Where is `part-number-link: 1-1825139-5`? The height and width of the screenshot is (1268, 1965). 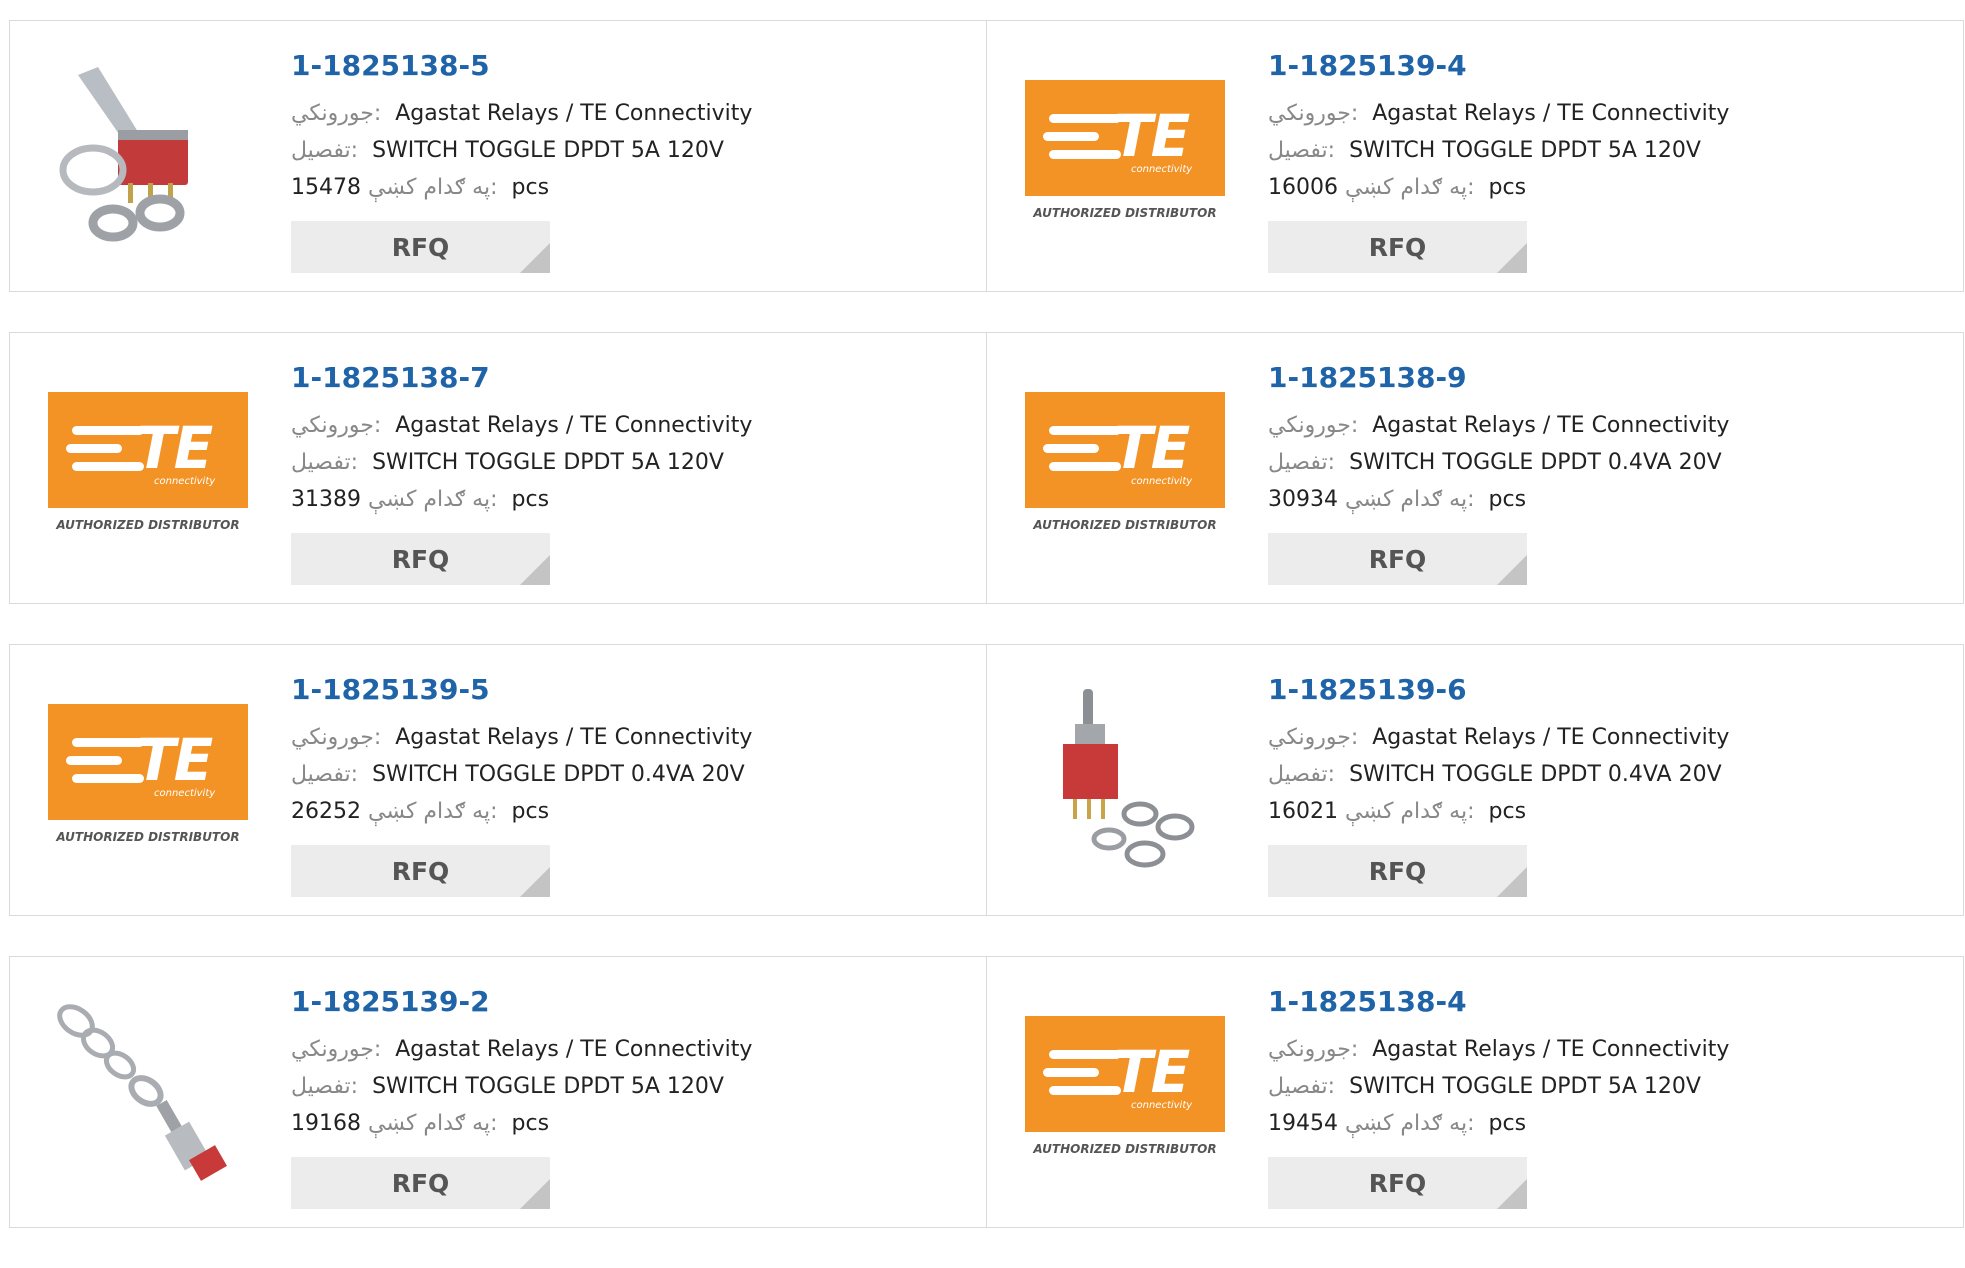
part-number-link: 1-1825139-5 is located at coordinates (390, 689).